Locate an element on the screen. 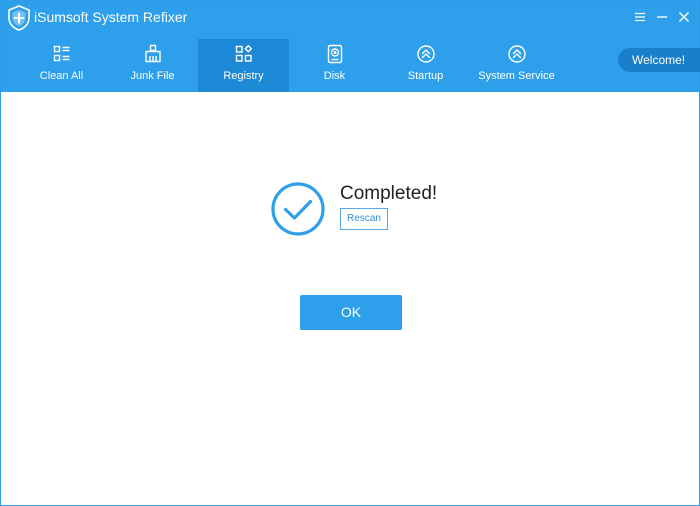  tab-system-service: System Service is located at coordinates (516, 65).